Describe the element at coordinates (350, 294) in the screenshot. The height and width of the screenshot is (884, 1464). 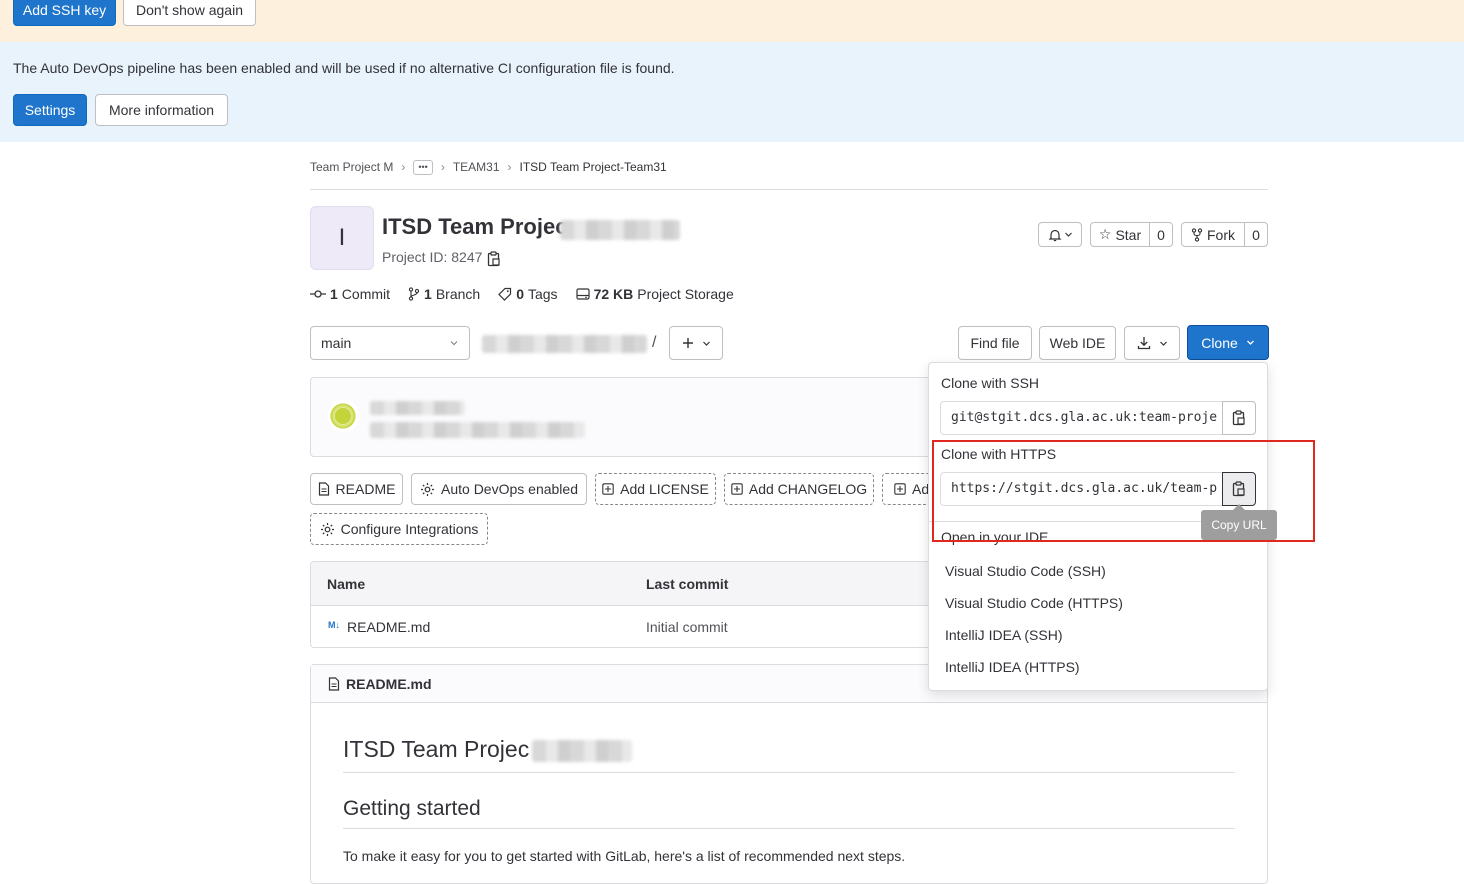
I see `commits-stat: 1 Commit` at that location.